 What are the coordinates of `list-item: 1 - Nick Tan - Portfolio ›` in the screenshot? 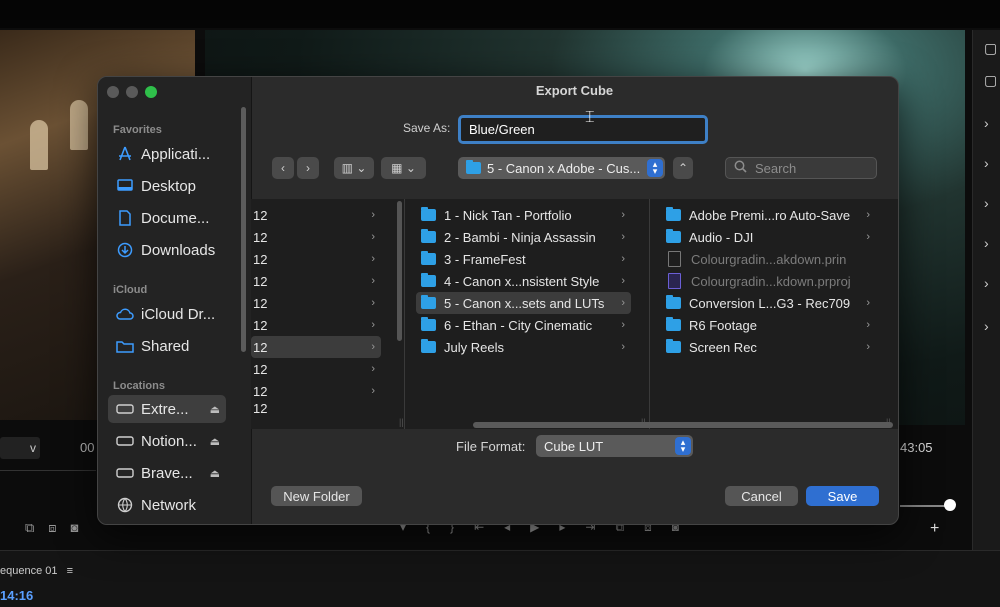 It's located at (523, 215).